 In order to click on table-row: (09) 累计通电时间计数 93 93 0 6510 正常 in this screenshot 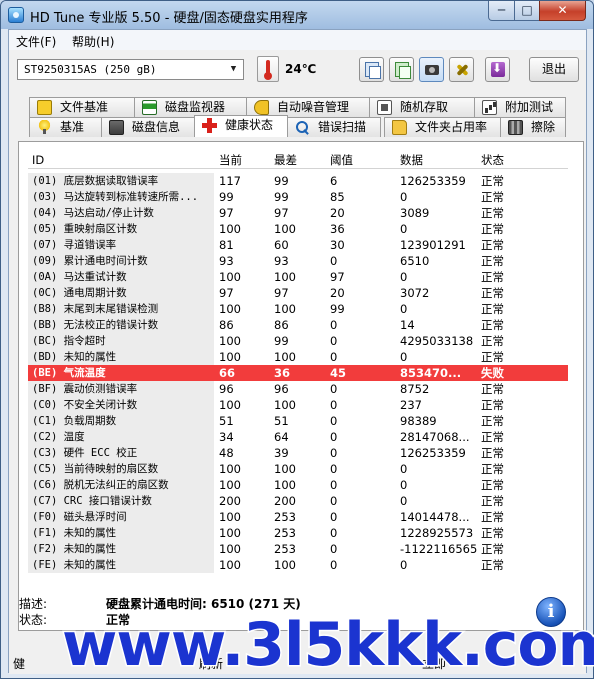, I will do `click(298, 261)`.